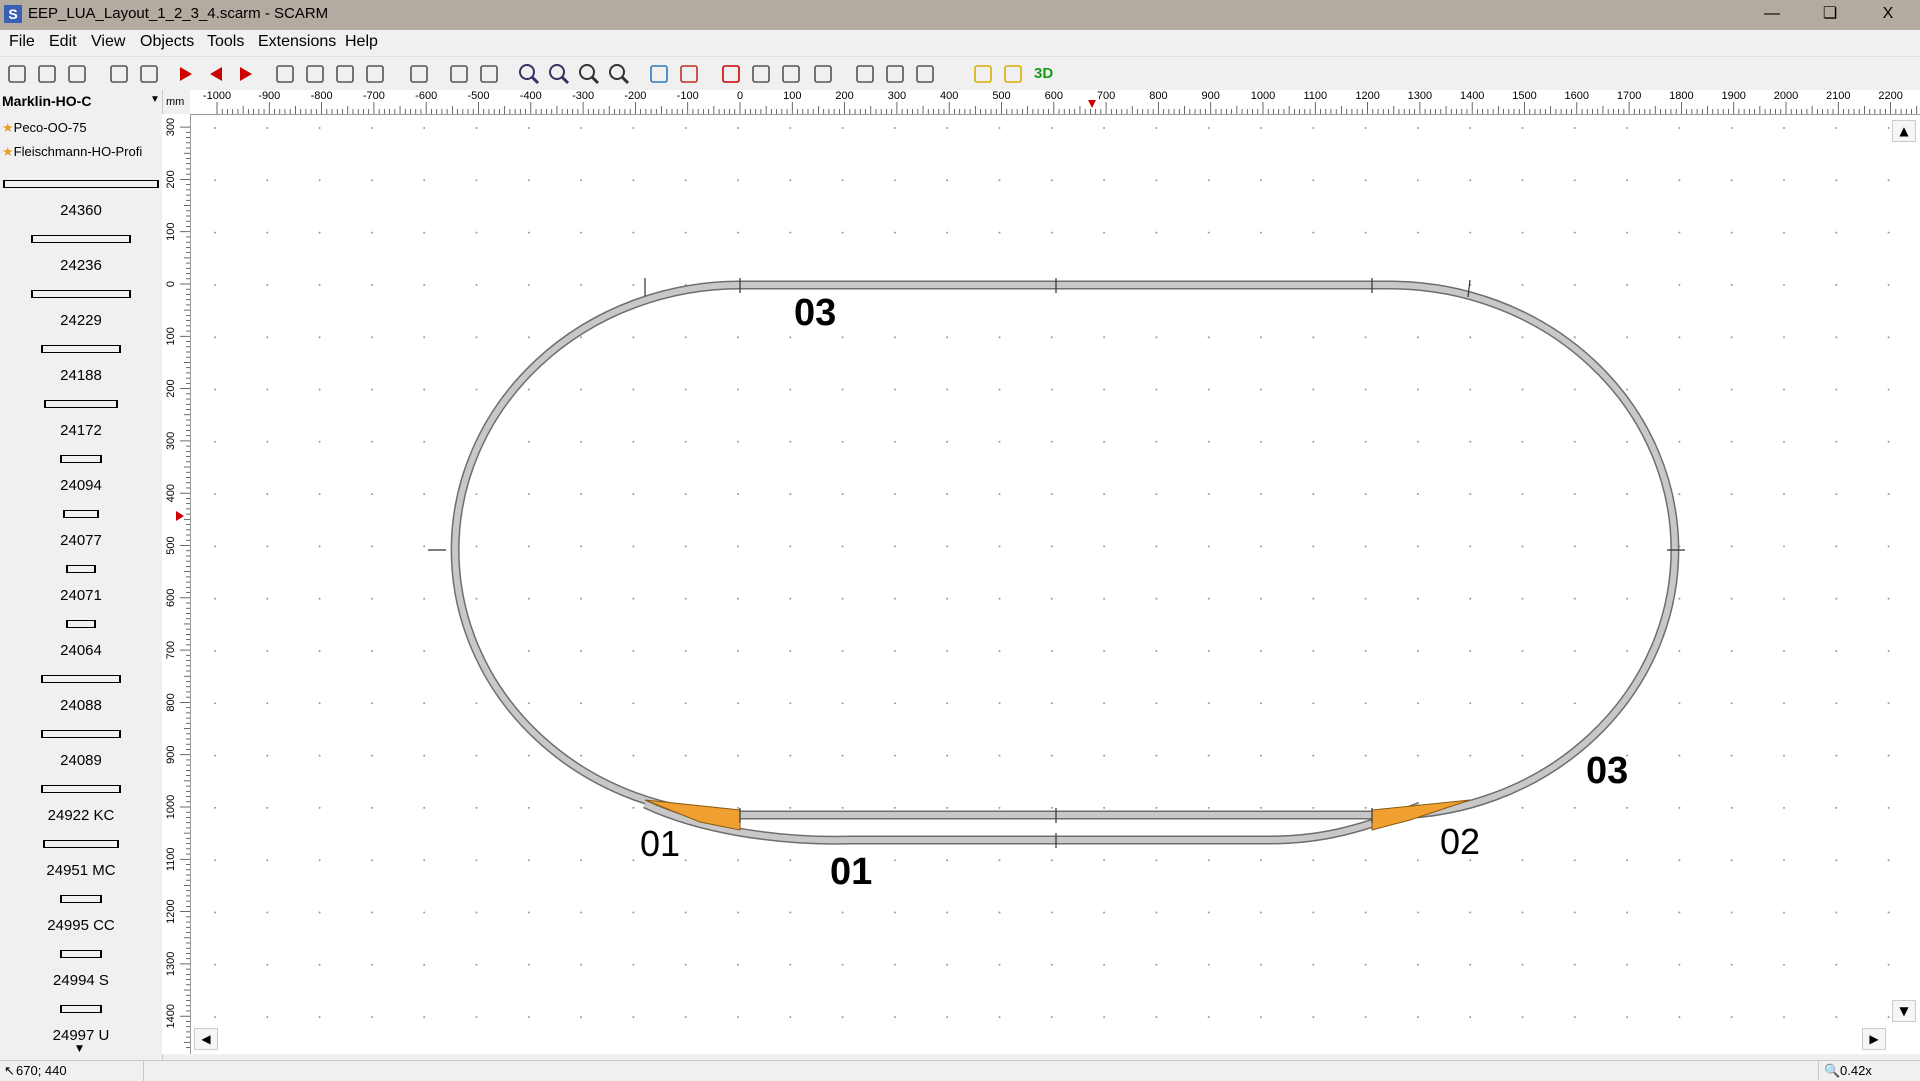  Describe the element at coordinates (660, 843) in the screenshot. I see `label-01-switch: 01` at that location.